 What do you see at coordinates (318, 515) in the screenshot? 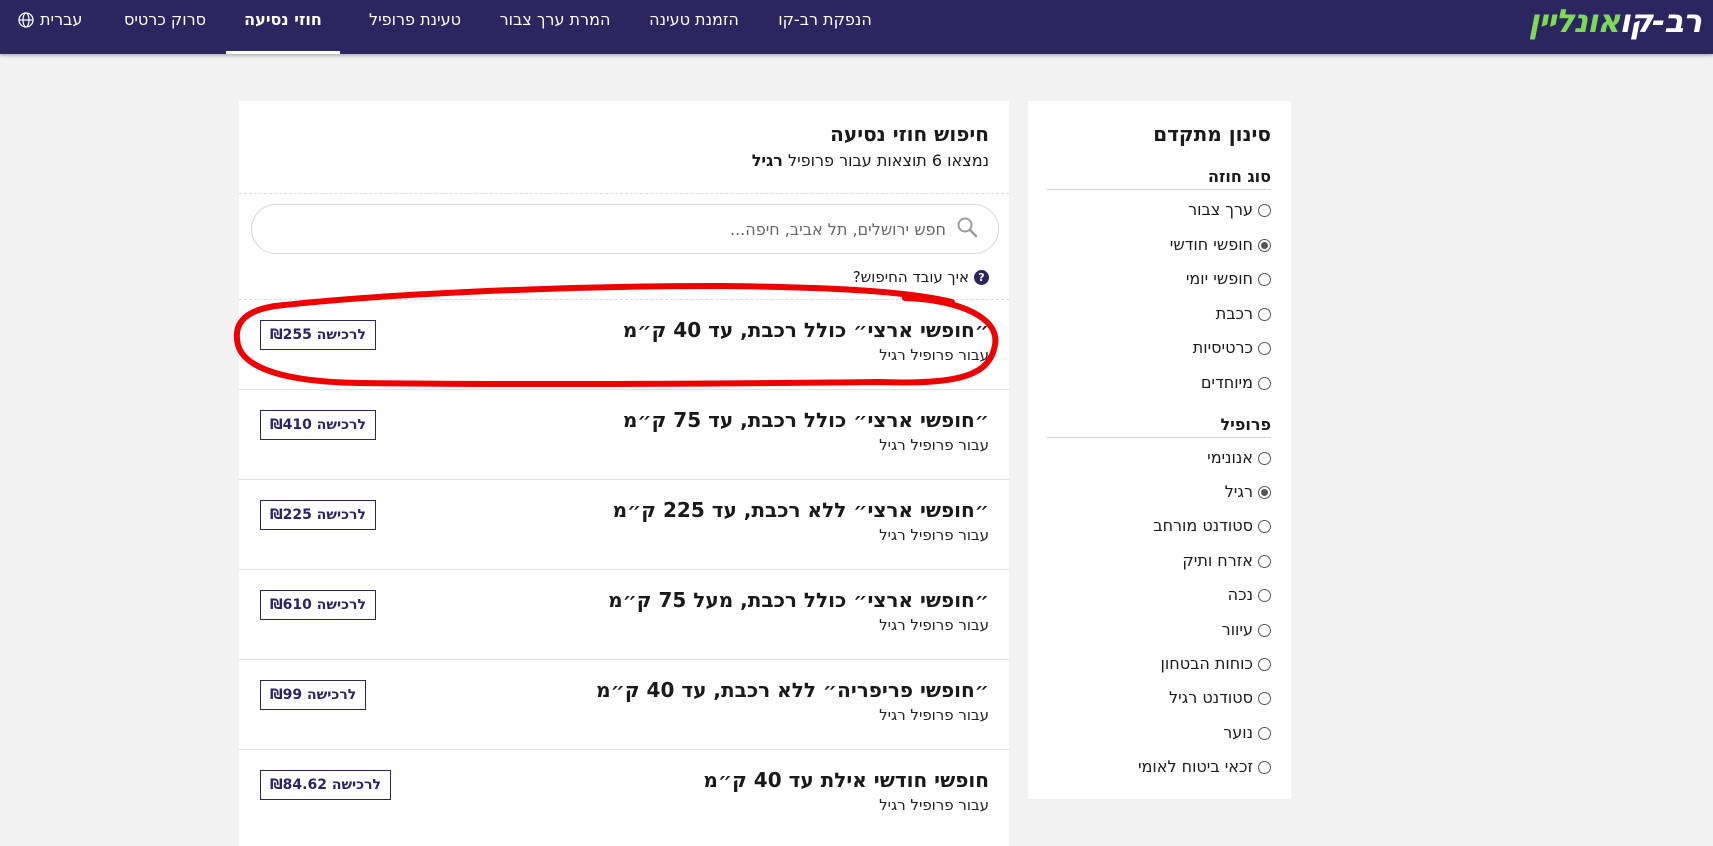
I see `buy-button: לרכישה ₪225` at bounding box center [318, 515].